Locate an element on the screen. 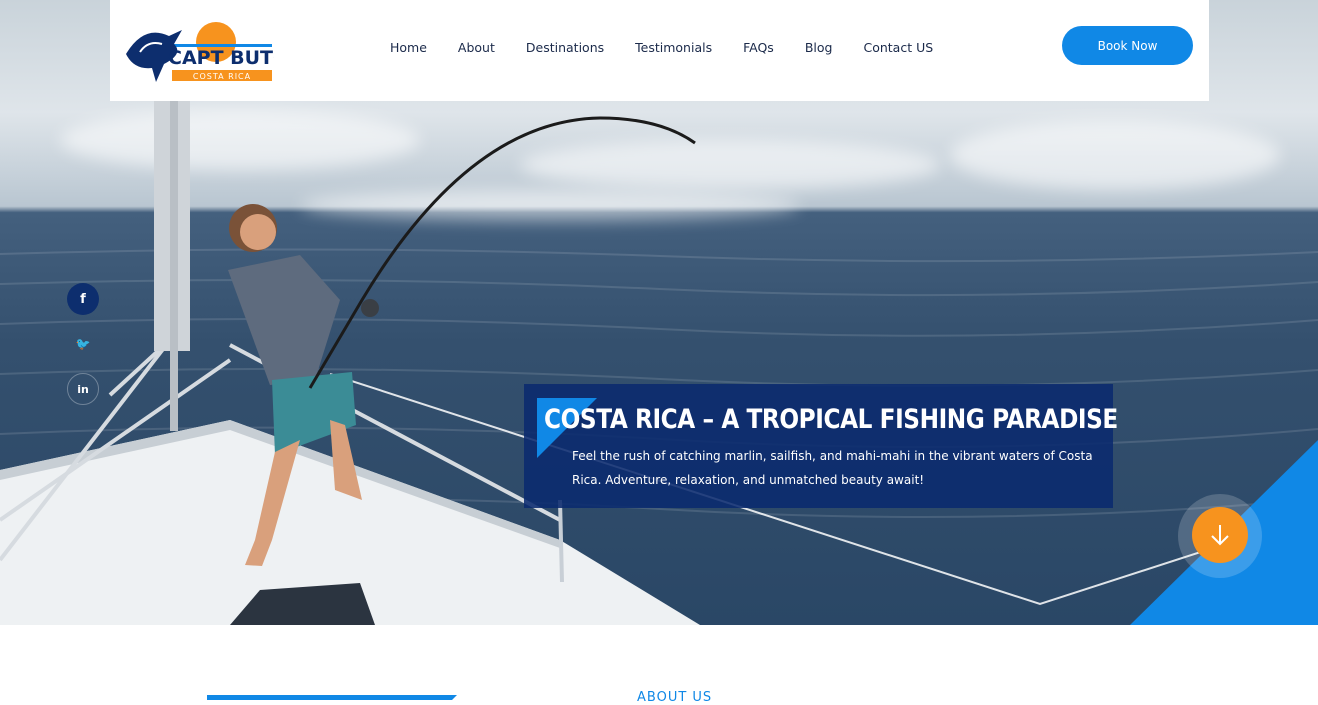 The height and width of the screenshot is (705, 1318). book-now-button: Book Now is located at coordinates (1127, 45).